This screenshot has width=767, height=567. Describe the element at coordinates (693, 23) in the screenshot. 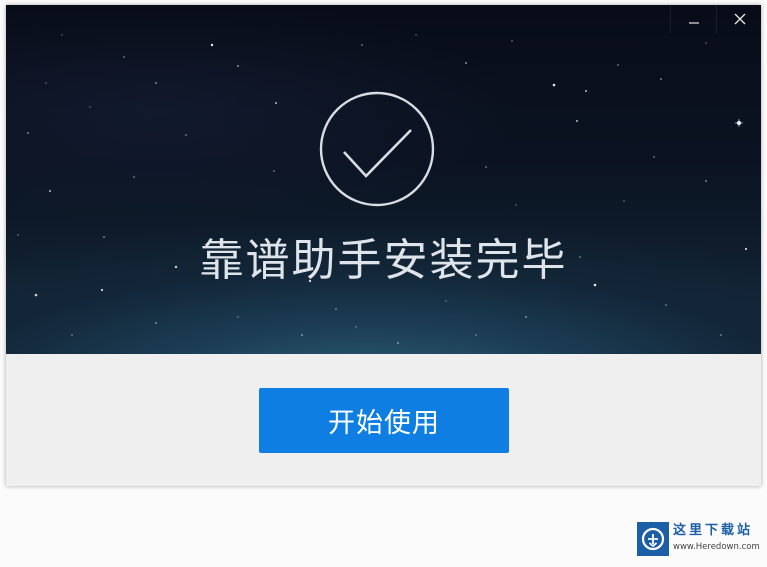

I see `minimize-icon` at that location.